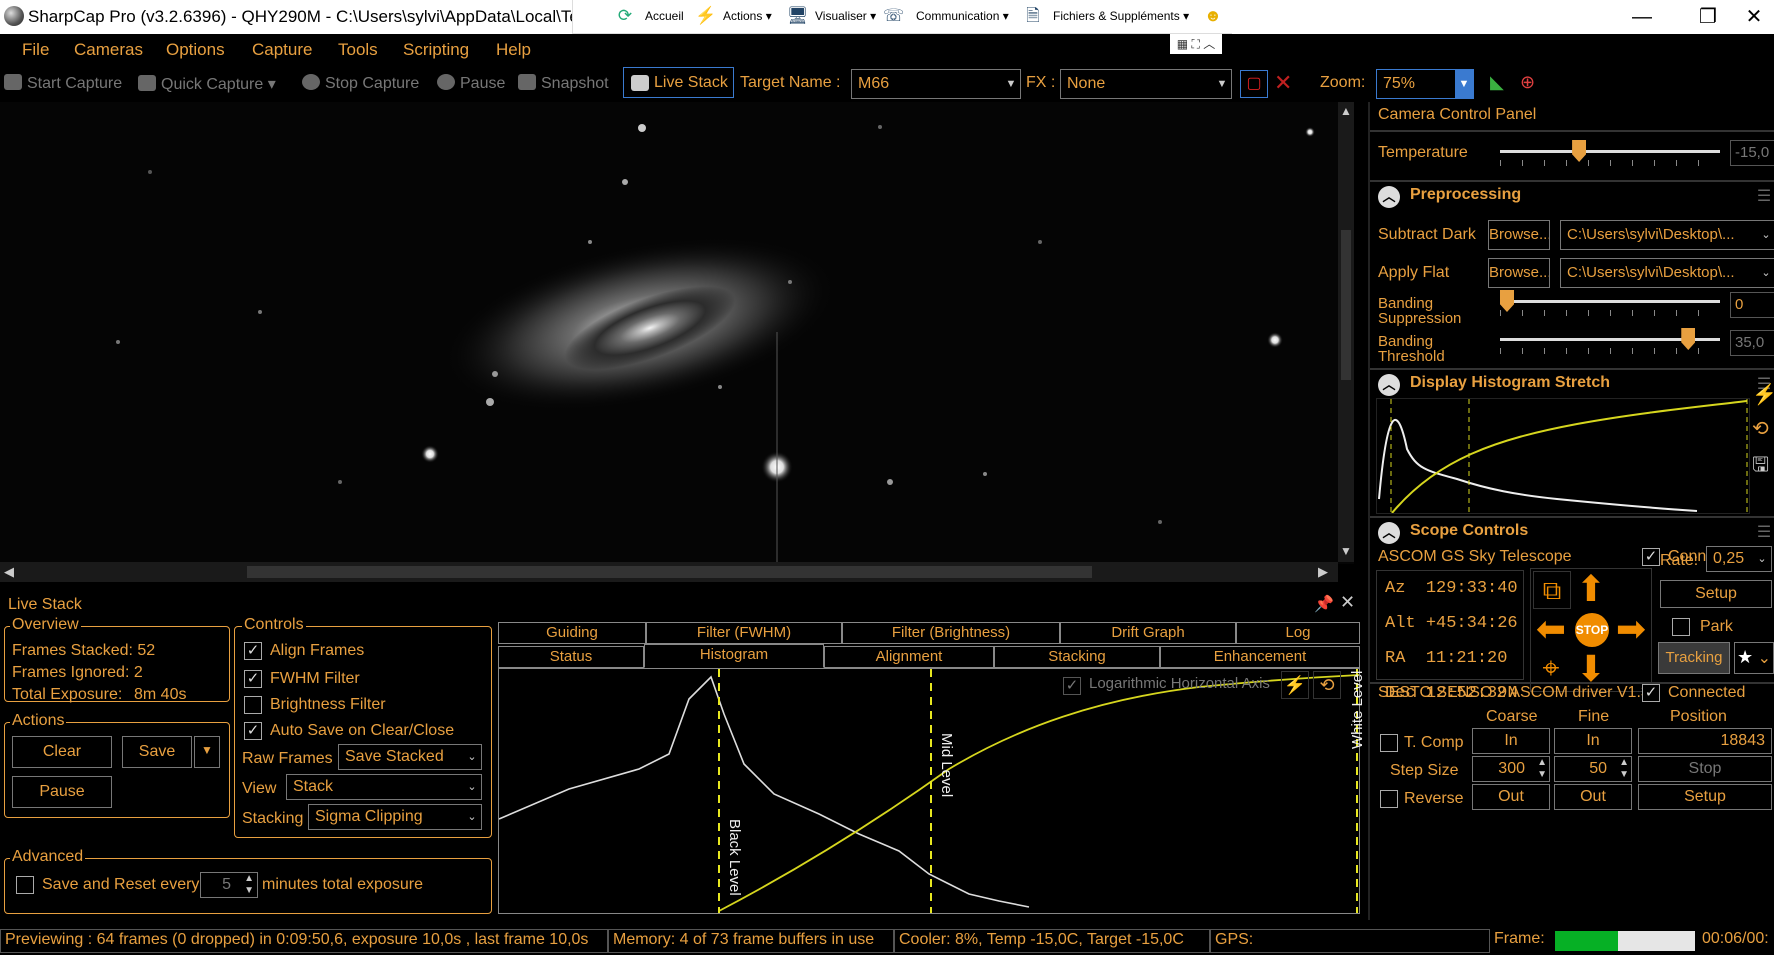 Image resolution: width=1774 pixels, height=955 pixels. Describe the element at coordinates (1739, 559) in the screenshot. I see `rate-select: 0,25 ⌄` at that location.